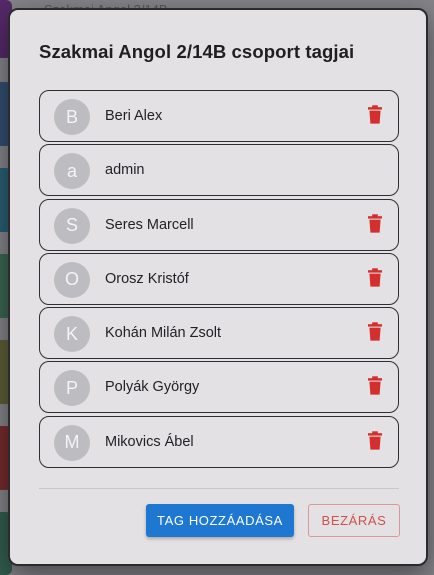  I want to click on dialog-title: Szakmai Angol 2/14B csoport tagjai, so click(197, 51).